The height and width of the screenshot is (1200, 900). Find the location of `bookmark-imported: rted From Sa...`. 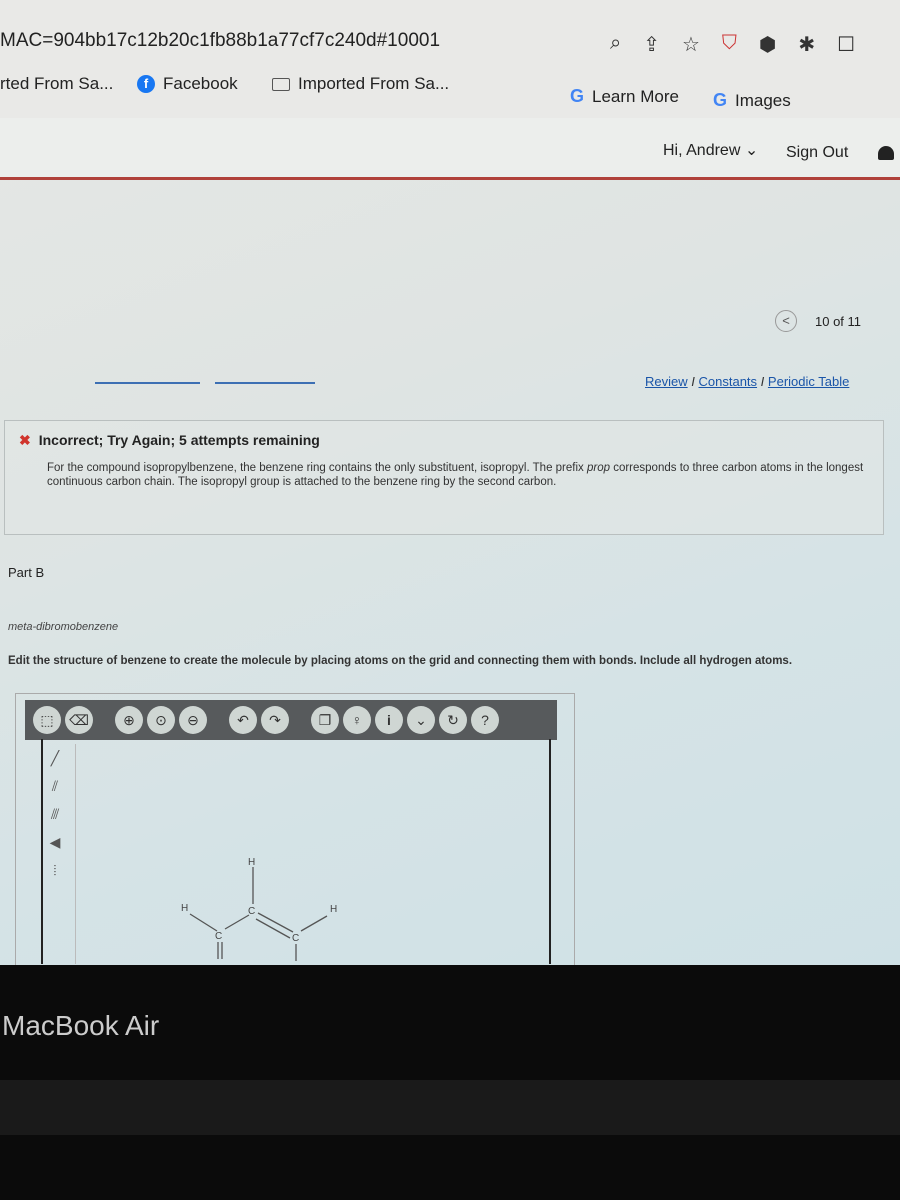

bookmark-imported: rted From Sa... is located at coordinates (56, 84).